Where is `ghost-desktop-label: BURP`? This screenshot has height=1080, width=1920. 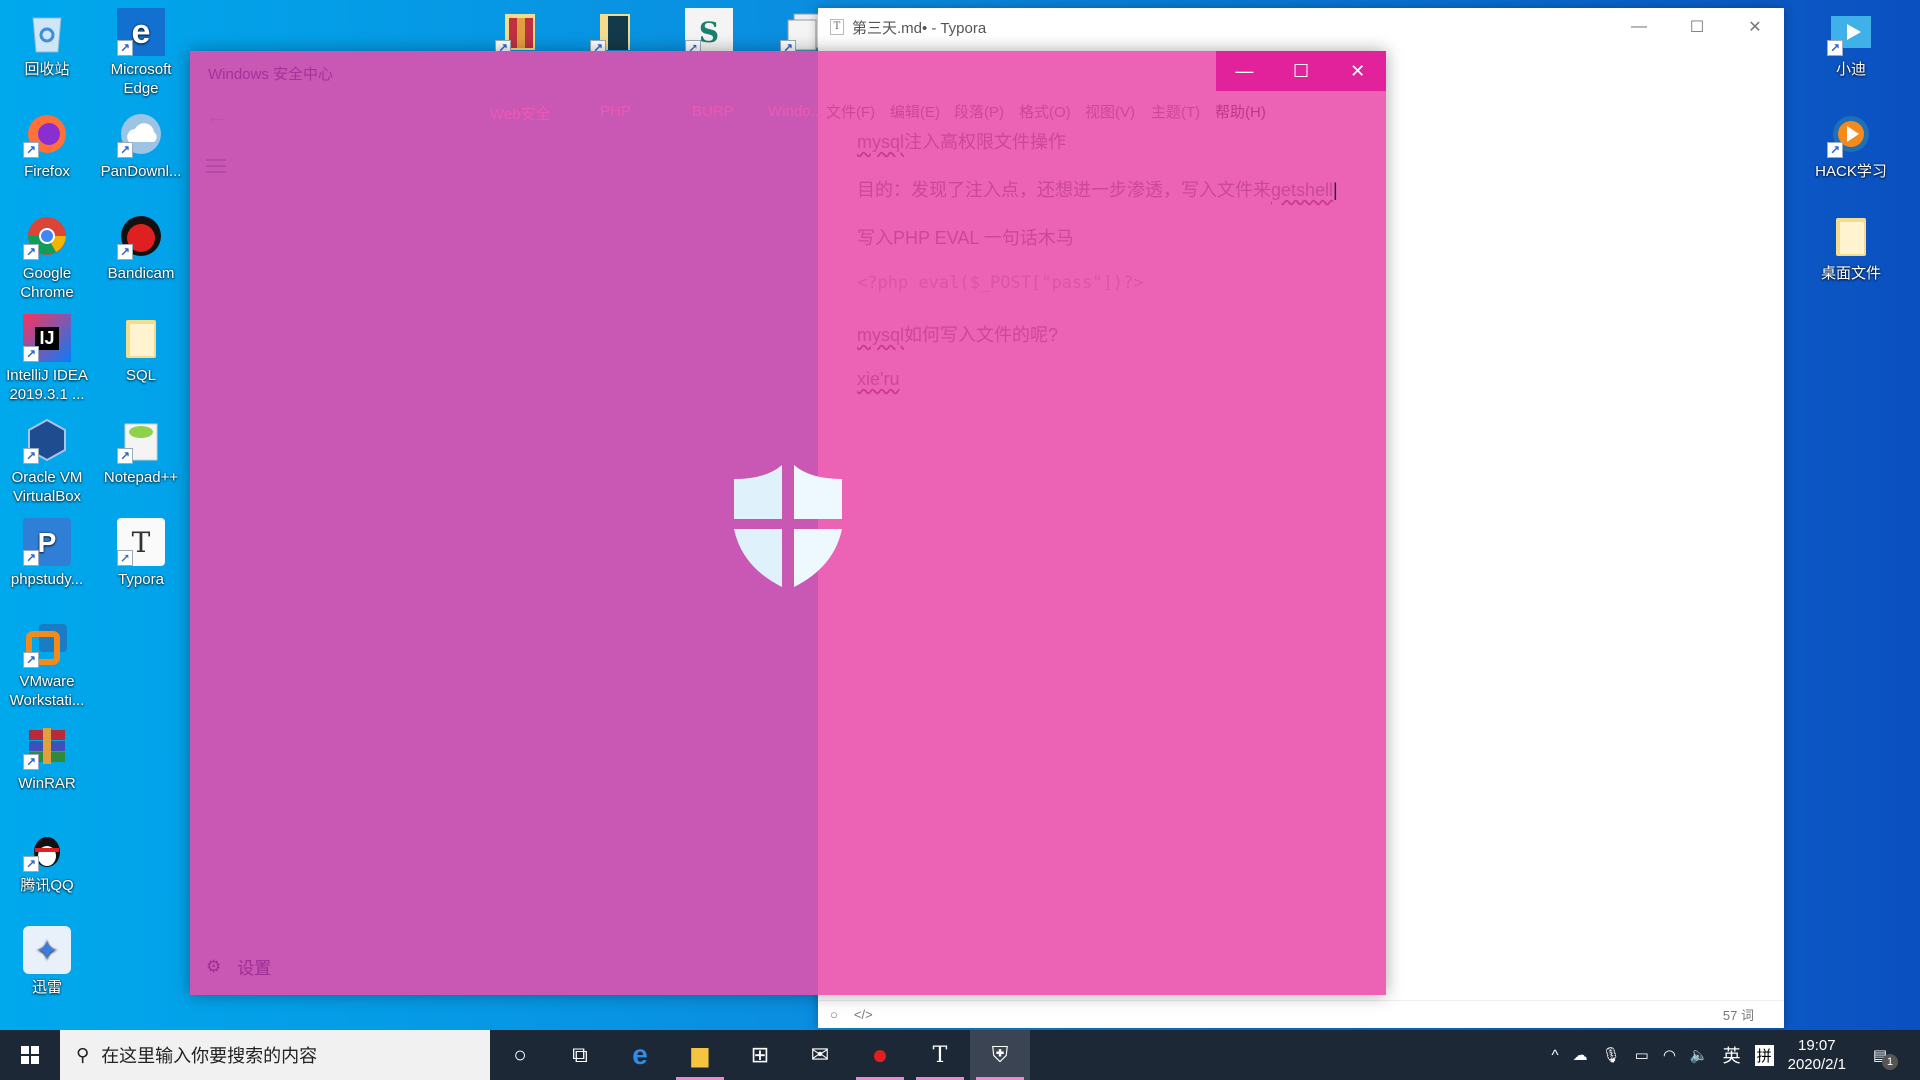 ghost-desktop-label: BURP is located at coordinates (713, 111).